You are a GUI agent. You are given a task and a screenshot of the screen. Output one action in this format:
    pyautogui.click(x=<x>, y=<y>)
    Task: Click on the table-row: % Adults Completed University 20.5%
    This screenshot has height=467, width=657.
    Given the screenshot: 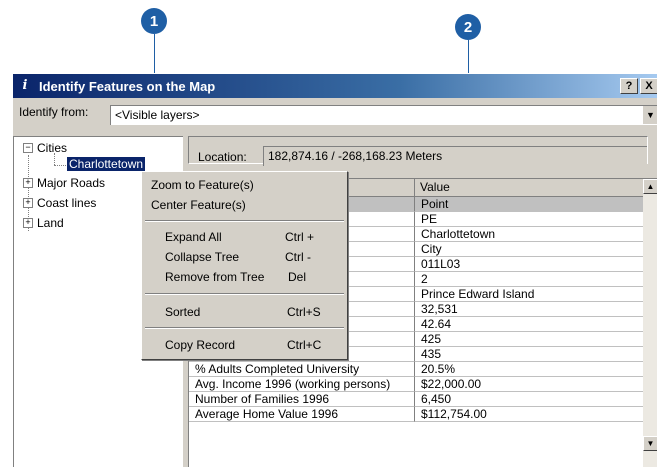 What is the action you would take?
    pyautogui.click(x=416, y=369)
    